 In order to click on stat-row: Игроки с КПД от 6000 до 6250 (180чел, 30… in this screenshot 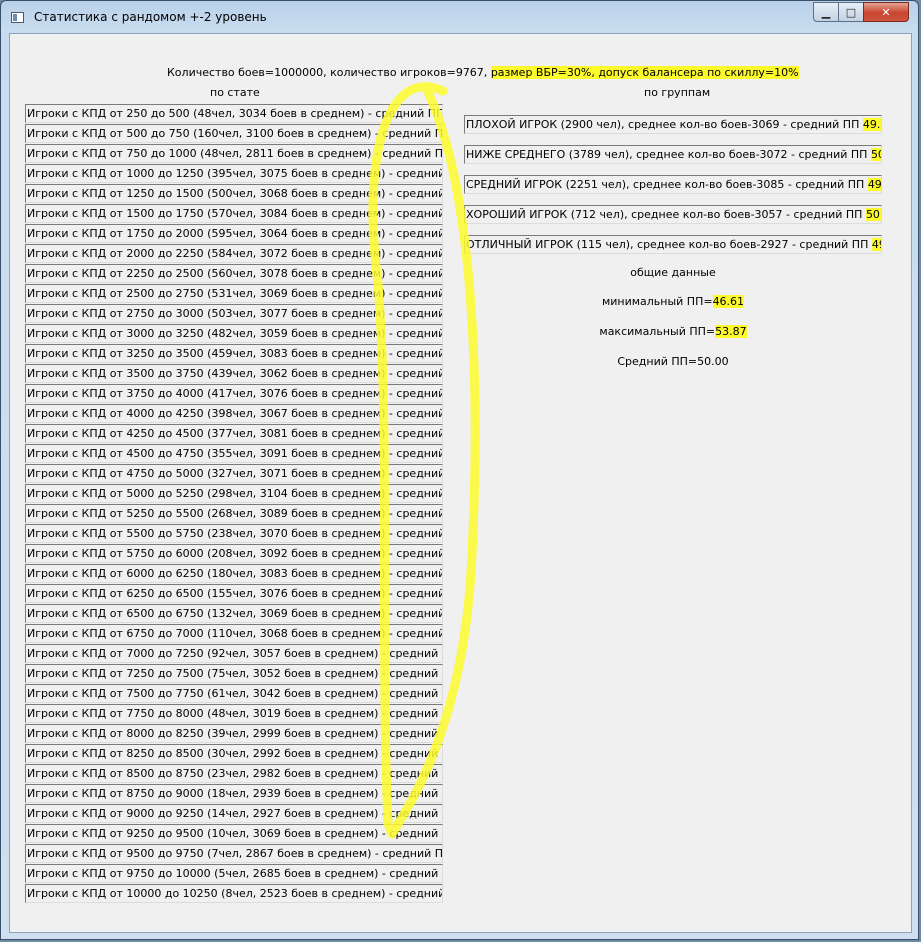, I will do `click(234, 573)`.